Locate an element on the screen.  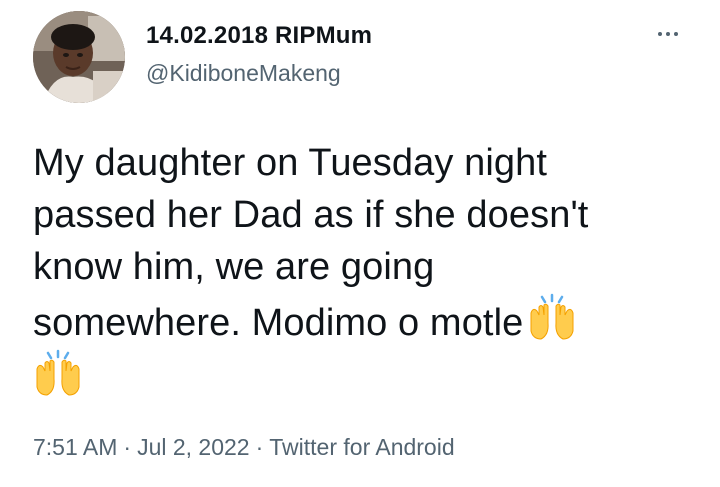
tweet-time: 7:51 AM is located at coordinates (75, 447).